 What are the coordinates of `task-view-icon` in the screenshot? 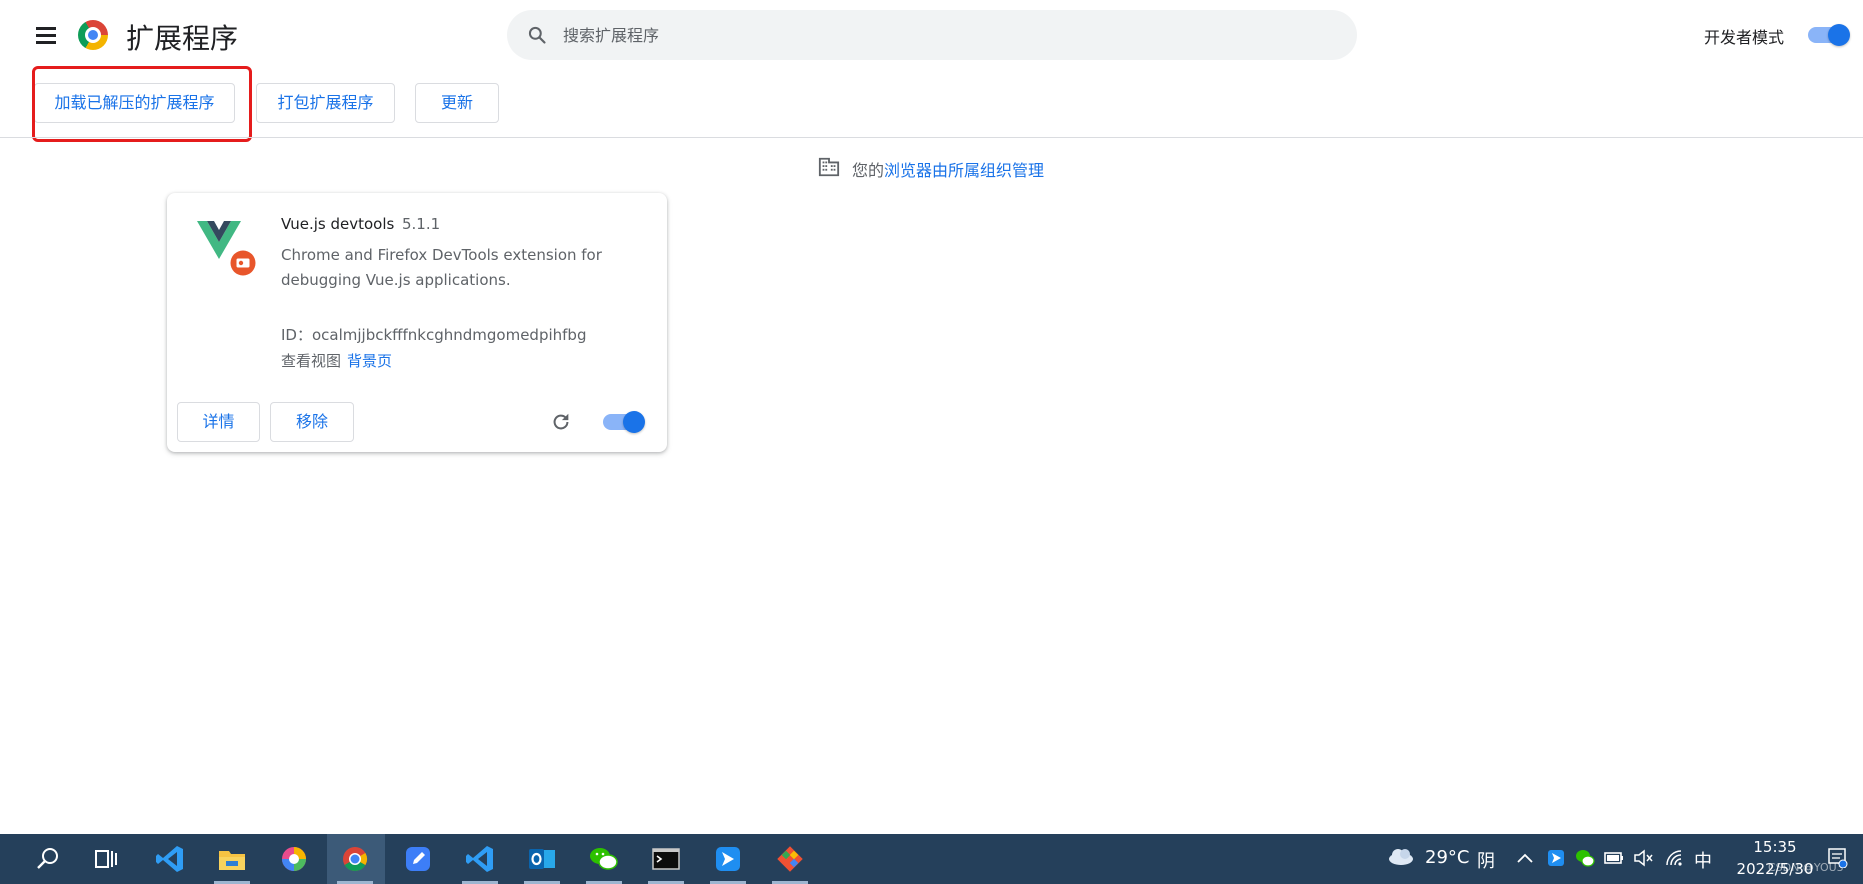 It's located at (106, 859).